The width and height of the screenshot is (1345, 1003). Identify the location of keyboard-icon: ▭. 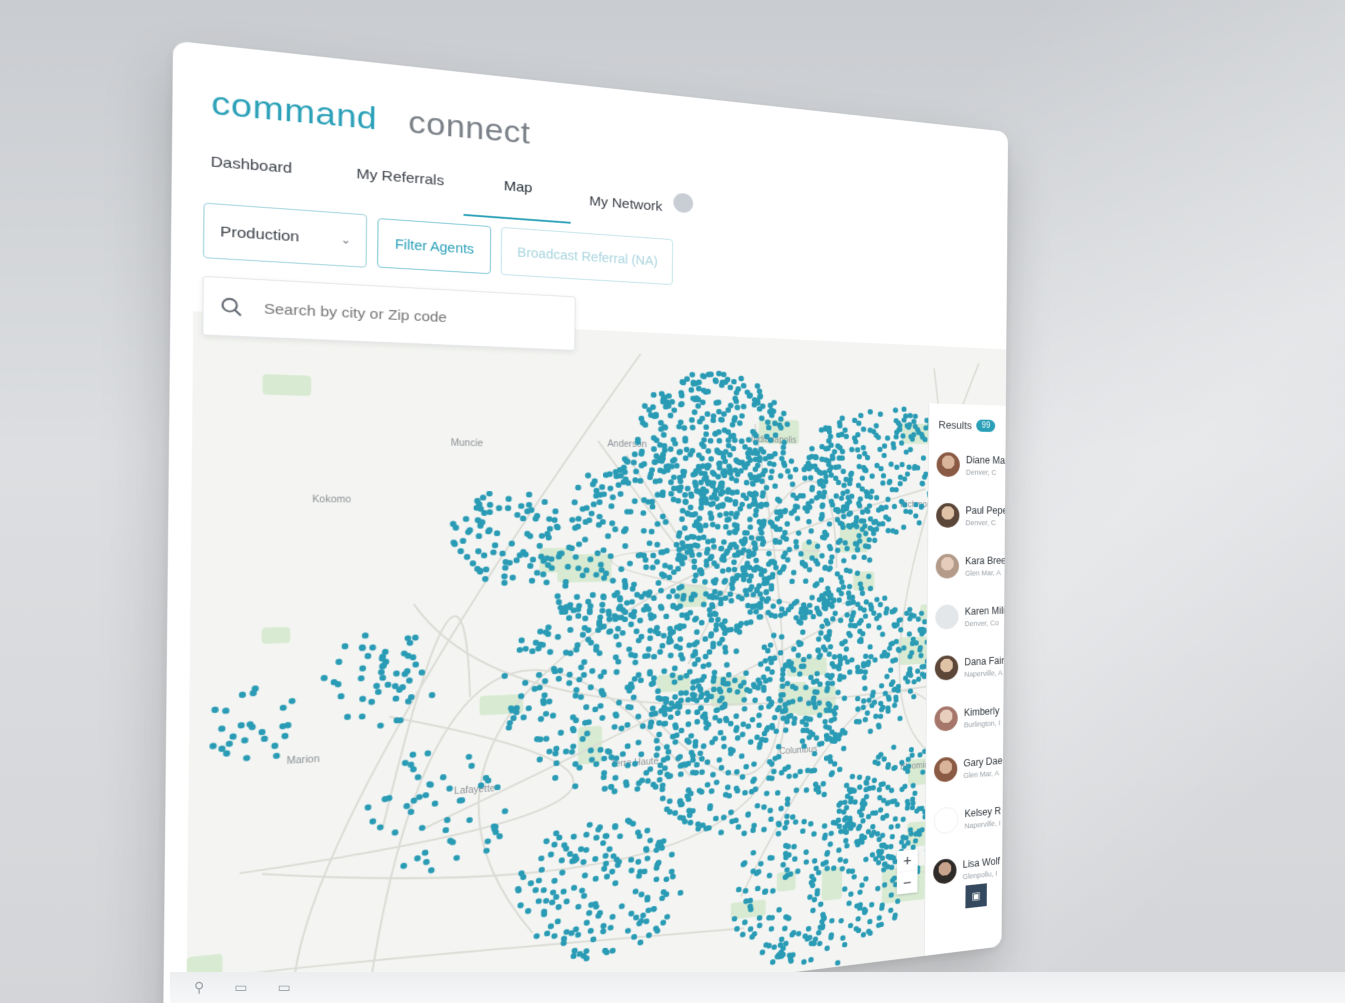
(240, 987).